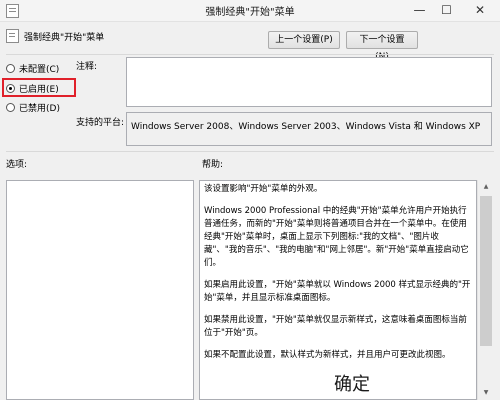 This screenshot has width=500, height=400. Describe the element at coordinates (213, 165) in the screenshot. I see `help-label: 帮助:` at that location.